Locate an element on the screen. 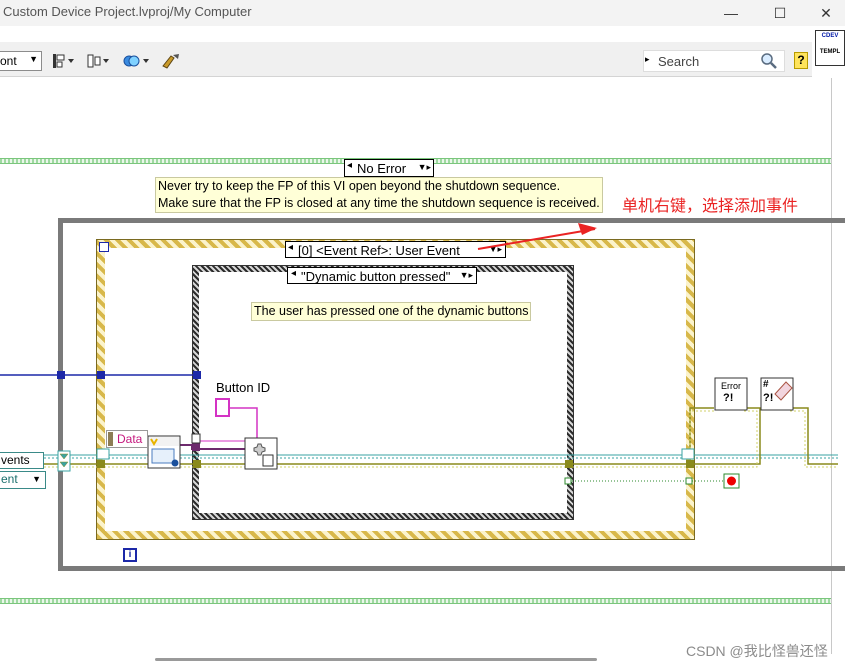  event-type-value: ent is located at coordinates (9, 479).